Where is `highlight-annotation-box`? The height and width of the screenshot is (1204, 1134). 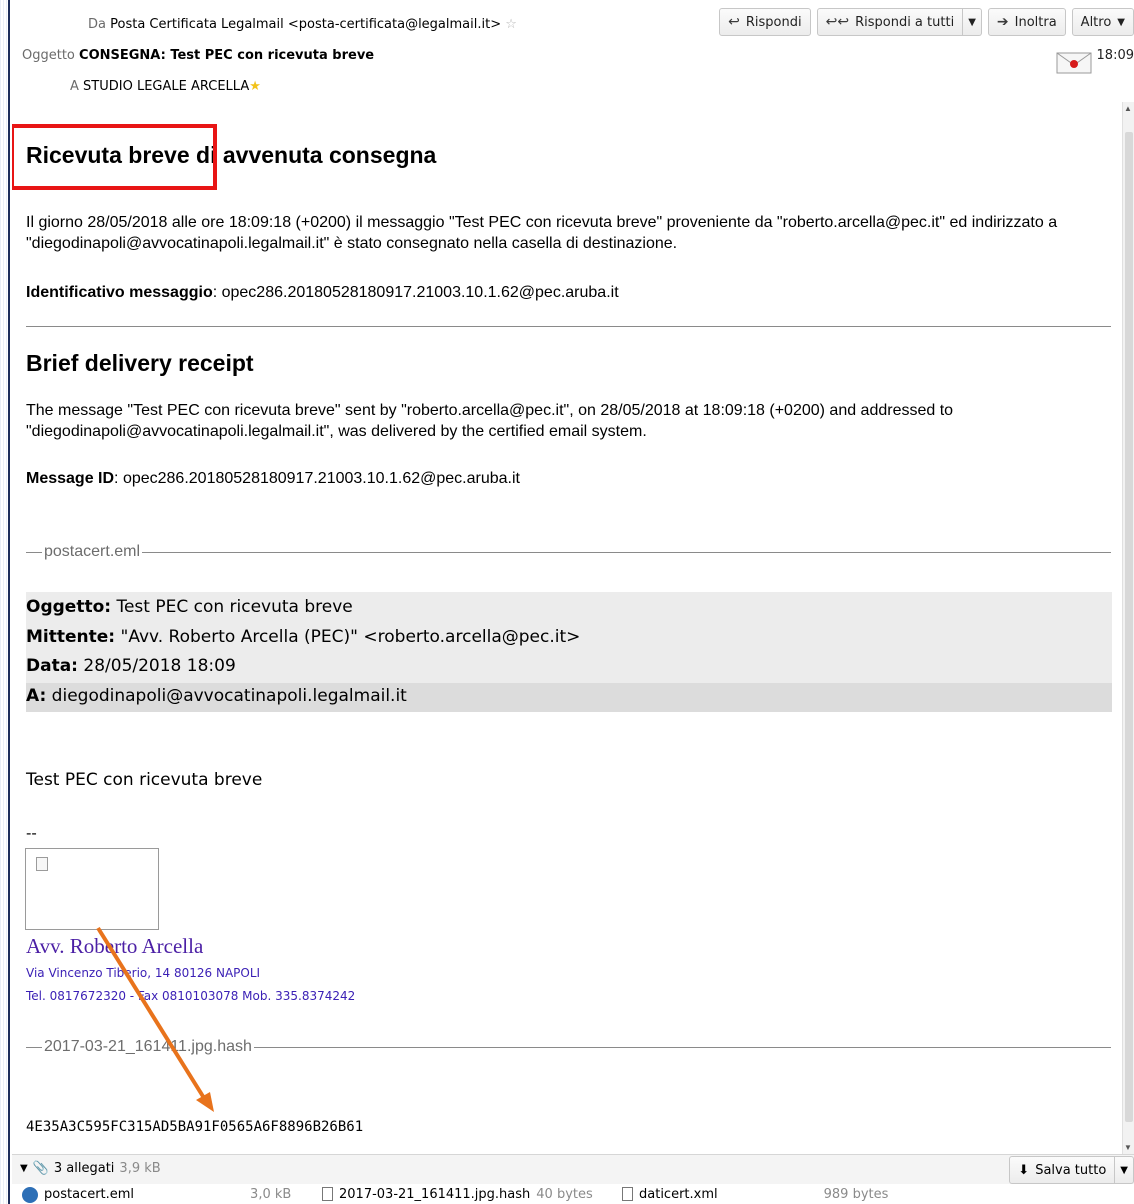 highlight-annotation-box is located at coordinates (114, 157).